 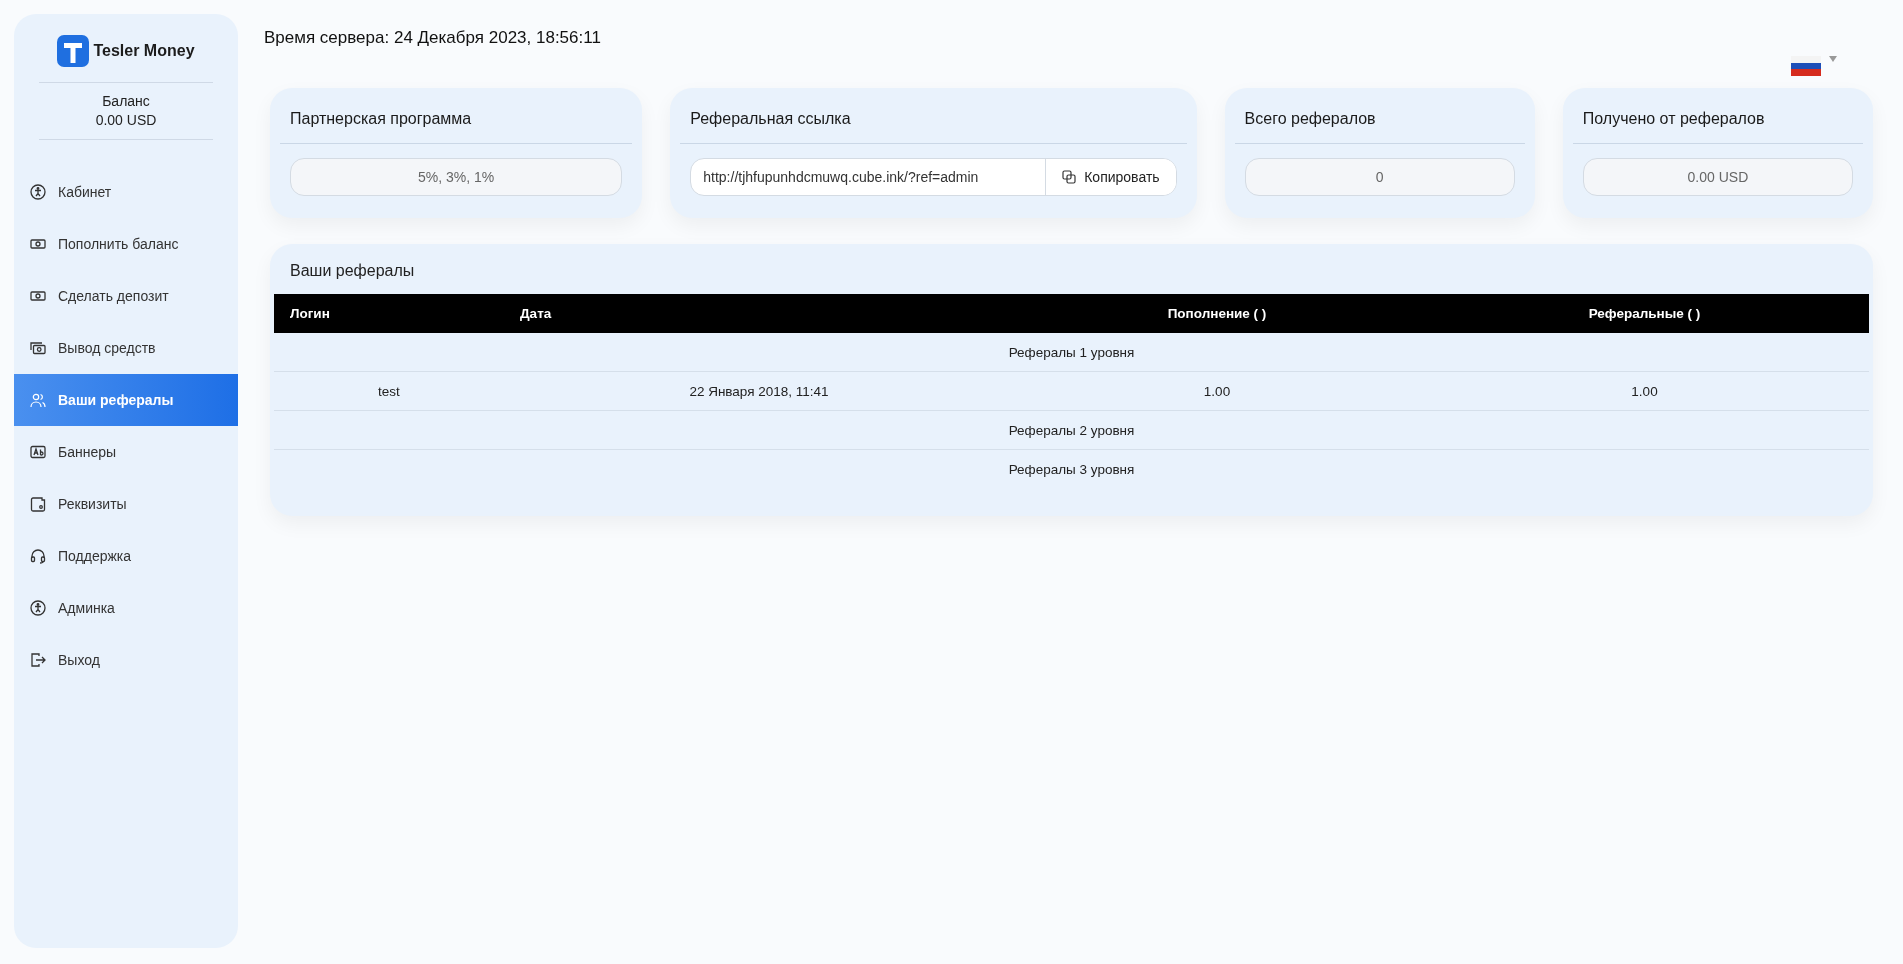 I want to click on table-cell: 22 Января 2018, 11:41, so click(x=759, y=391).